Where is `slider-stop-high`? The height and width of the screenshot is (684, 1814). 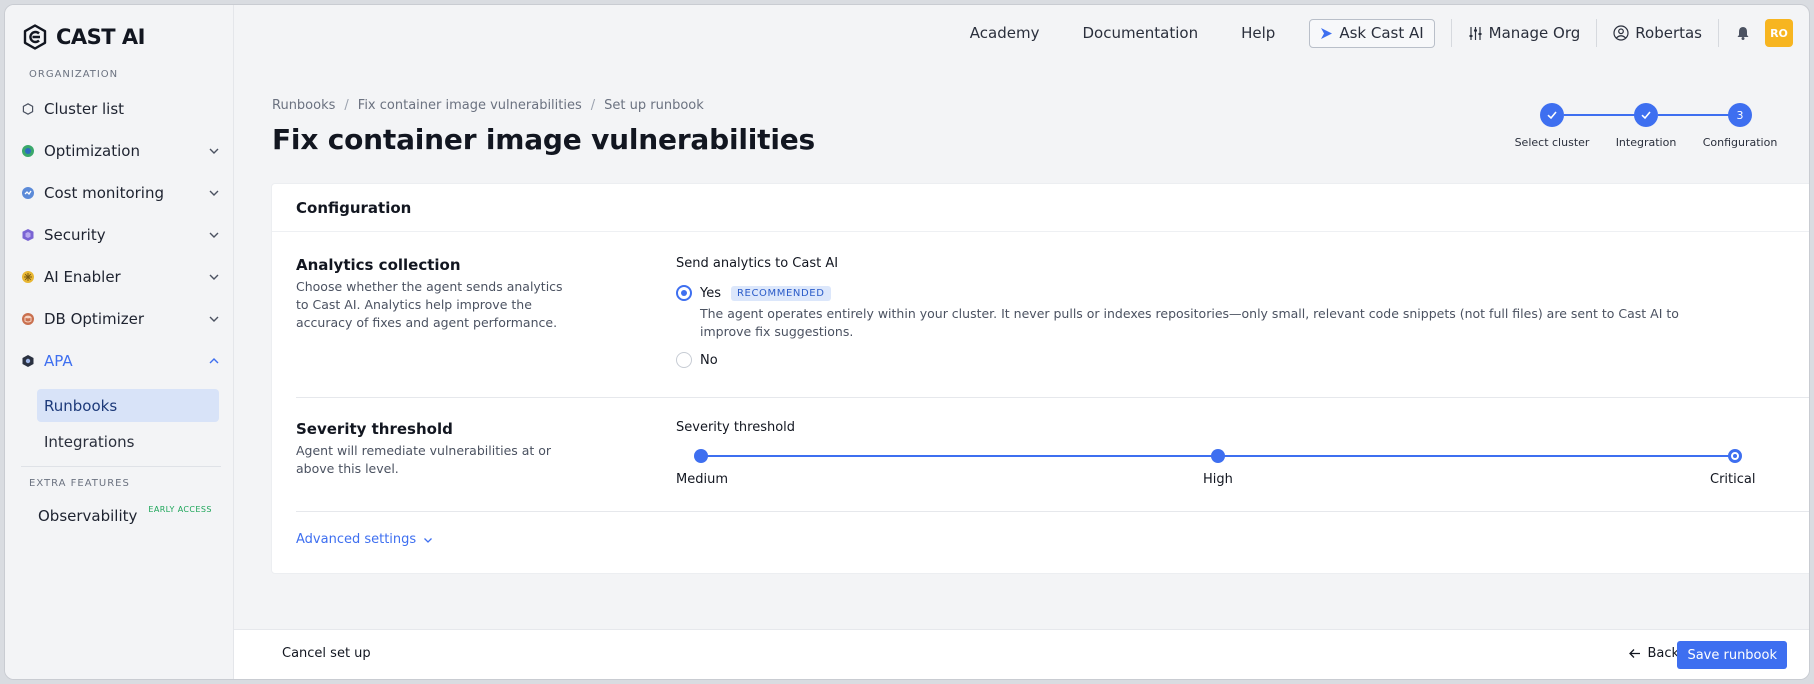 slider-stop-high is located at coordinates (1218, 456).